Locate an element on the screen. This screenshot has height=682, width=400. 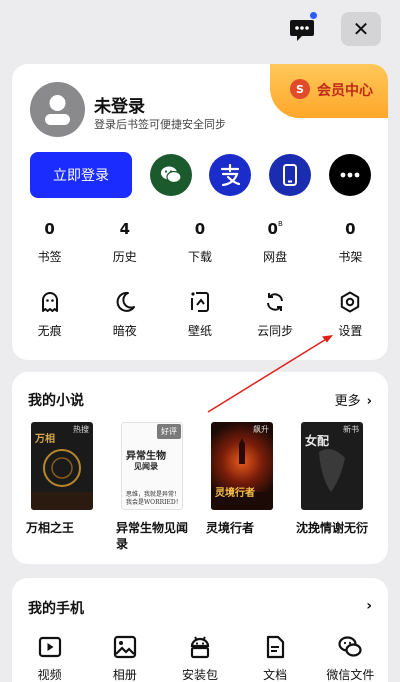
cover-title: 万相 is located at coordinates (45, 439).